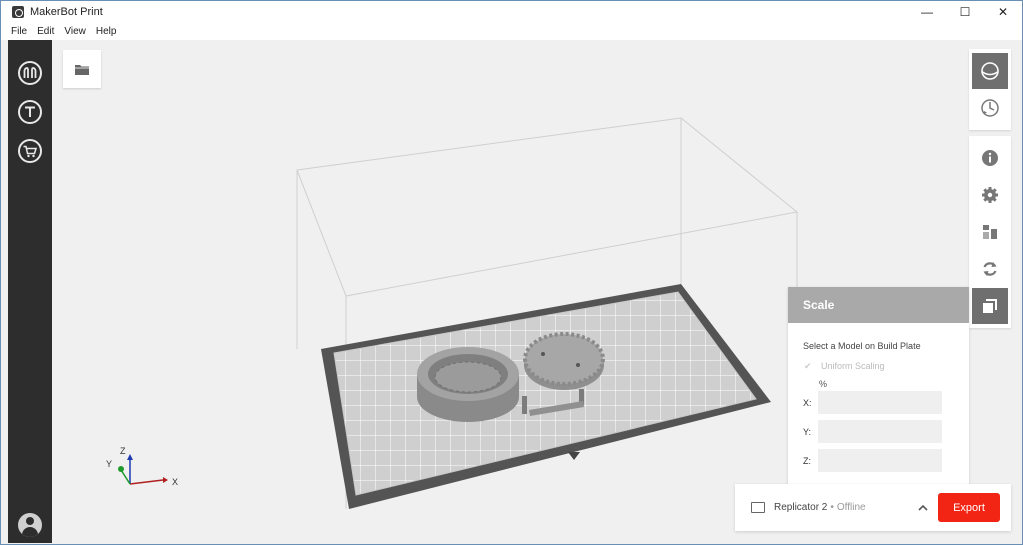 The width and height of the screenshot is (1023, 545). I want to click on scale-x-input, so click(880, 402).